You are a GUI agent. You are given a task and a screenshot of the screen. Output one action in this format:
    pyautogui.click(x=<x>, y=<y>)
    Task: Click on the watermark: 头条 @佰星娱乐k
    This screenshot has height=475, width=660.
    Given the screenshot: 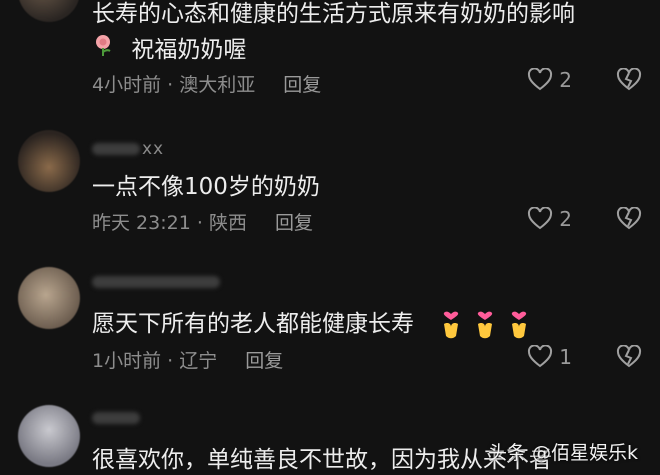 What is the action you would take?
    pyautogui.click(x=562, y=453)
    